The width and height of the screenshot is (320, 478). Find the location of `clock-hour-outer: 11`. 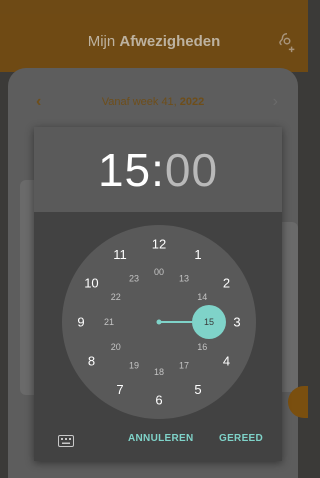

clock-hour-outer: 11 is located at coordinates (120, 254).